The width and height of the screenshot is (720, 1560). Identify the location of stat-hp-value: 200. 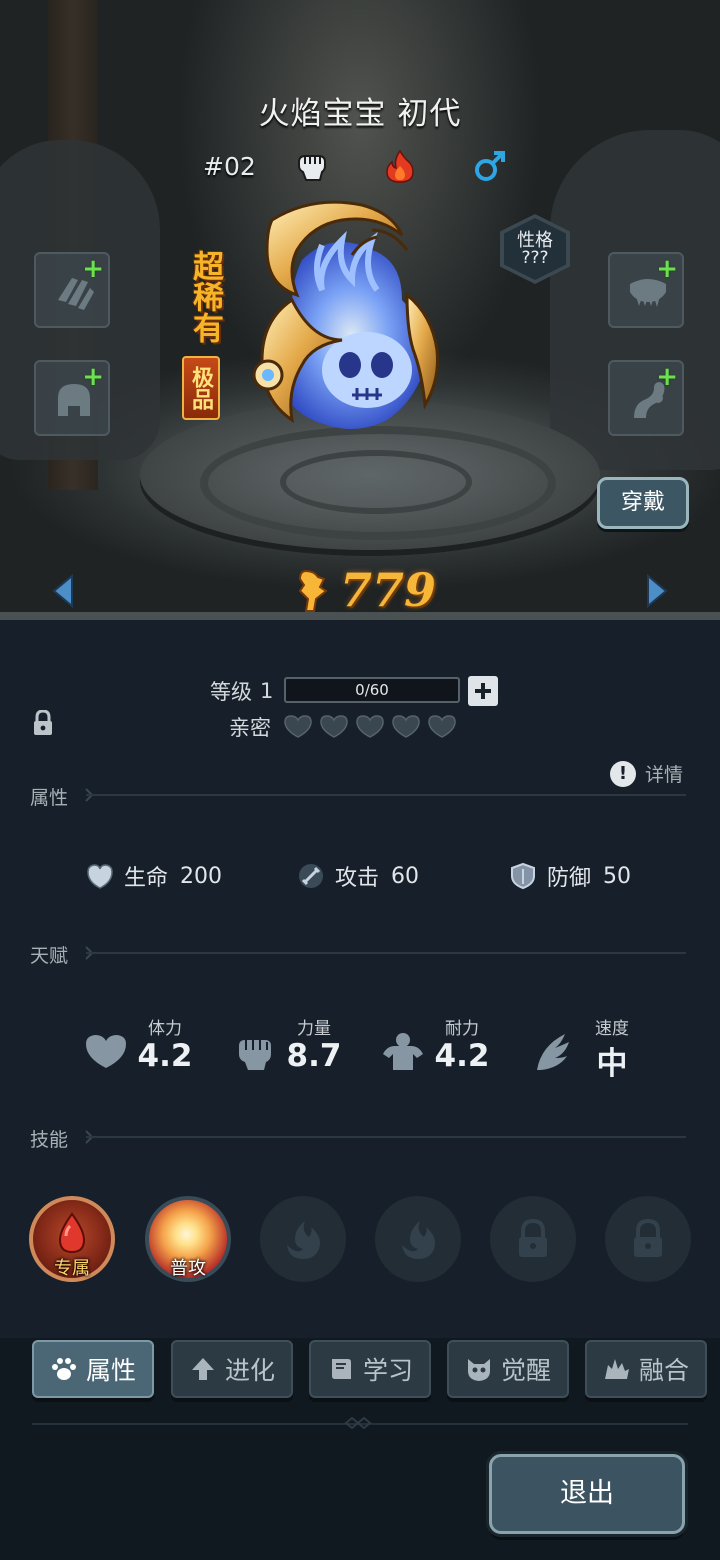
(201, 876).